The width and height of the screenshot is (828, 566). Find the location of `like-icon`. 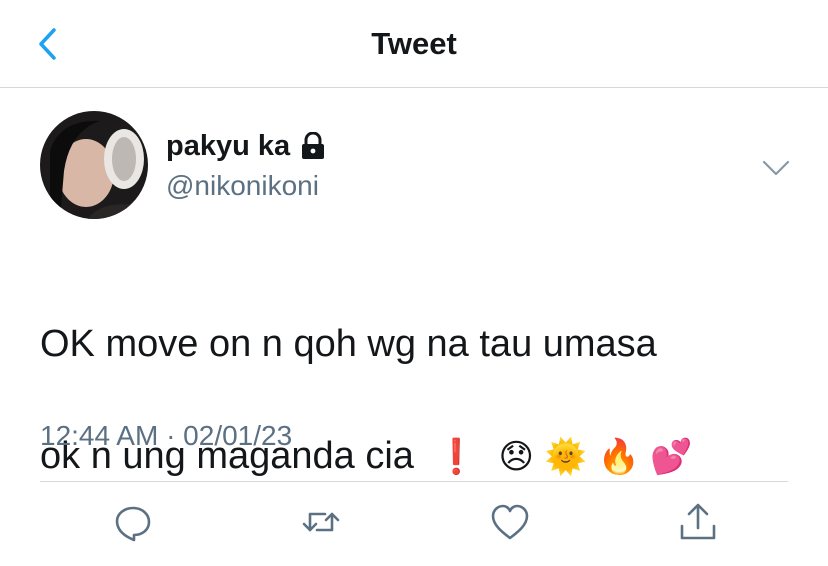

like-icon is located at coordinates (510, 522).